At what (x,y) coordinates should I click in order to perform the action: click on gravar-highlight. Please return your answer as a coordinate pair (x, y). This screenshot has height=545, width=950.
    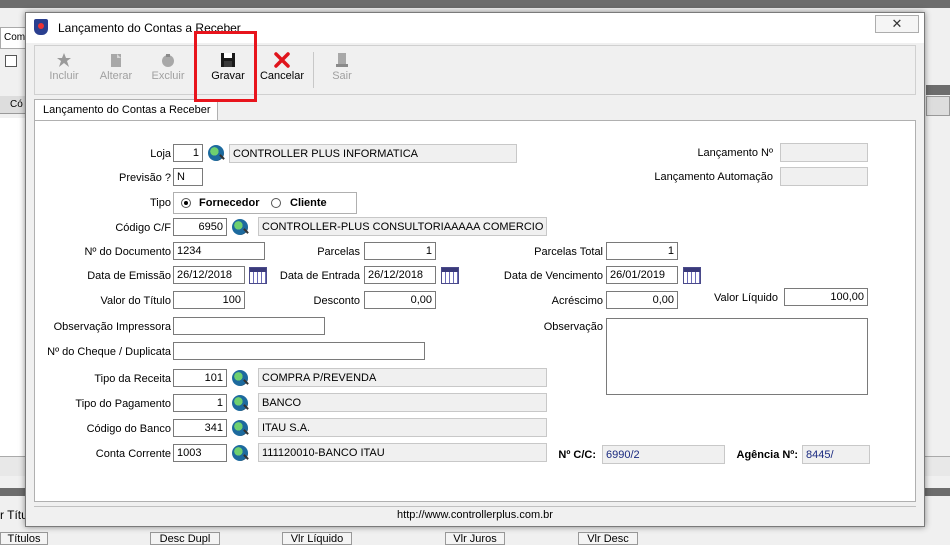
    Looking at the image, I should click on (225, 66).